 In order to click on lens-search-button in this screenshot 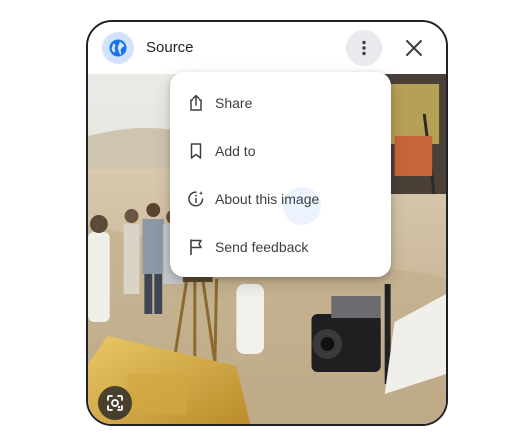, I will do `click(115, 403)`.